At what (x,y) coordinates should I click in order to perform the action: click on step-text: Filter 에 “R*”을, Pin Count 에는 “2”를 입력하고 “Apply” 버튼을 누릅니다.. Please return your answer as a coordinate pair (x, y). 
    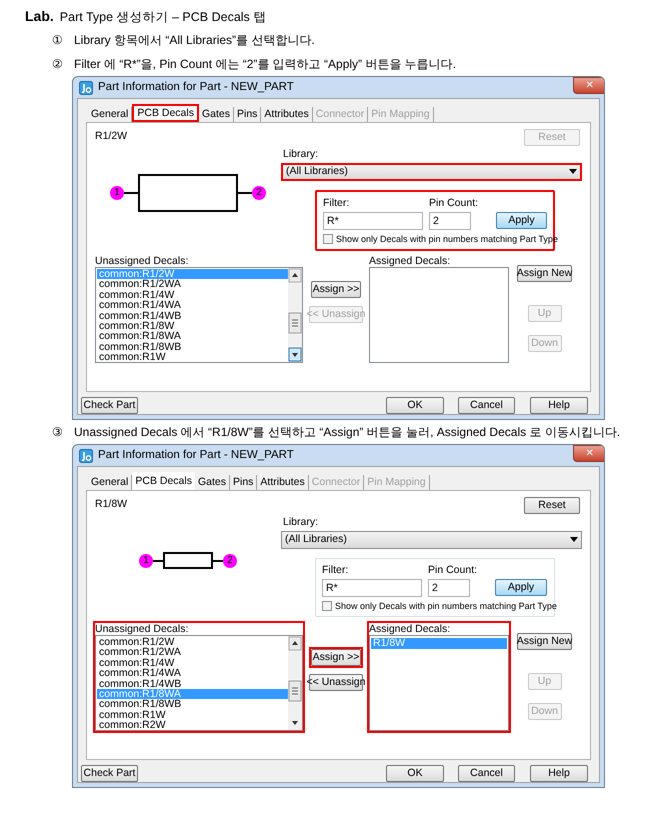
    Looking at the image, I should click on (265, 64).